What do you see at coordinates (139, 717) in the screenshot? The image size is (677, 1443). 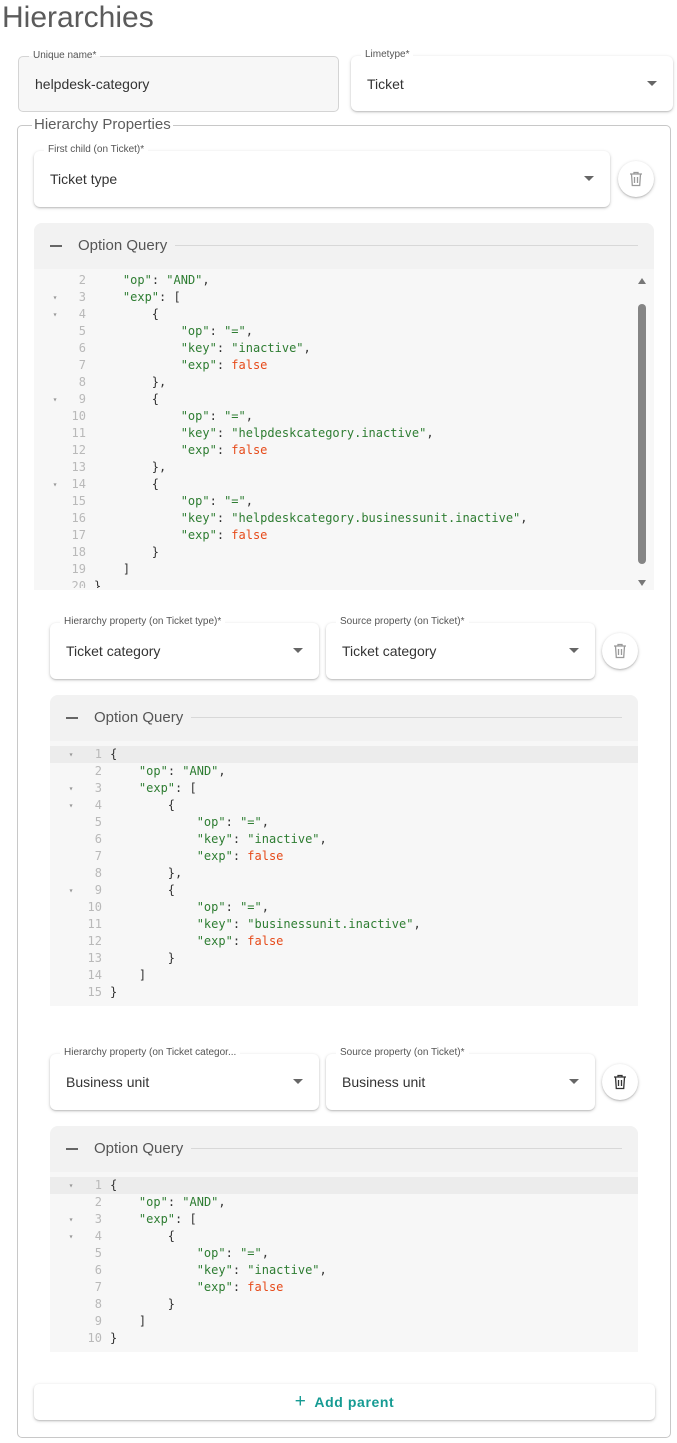 I see `option-query-title: Option Query` at bounding box center [139, 717].